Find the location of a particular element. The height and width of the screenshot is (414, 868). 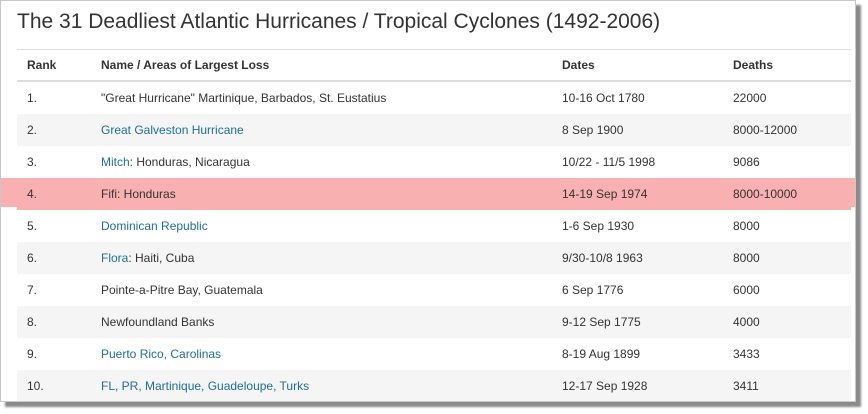

cell-deaths: 6000 is located at coordinates (746, 290).